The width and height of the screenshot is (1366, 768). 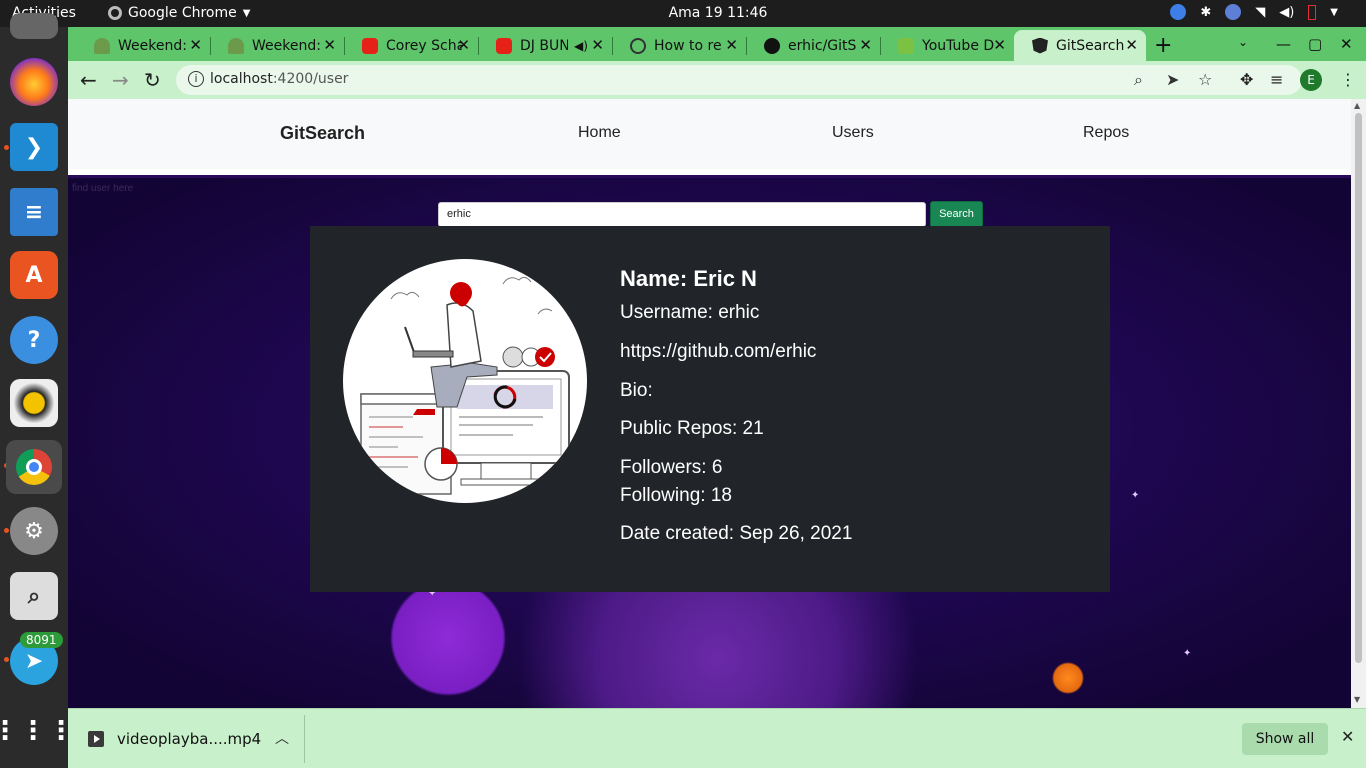 What do you see at coordinates (682, 214) in the screenshot?
I see `search-input: erhic` at bounding box center [682, 214].